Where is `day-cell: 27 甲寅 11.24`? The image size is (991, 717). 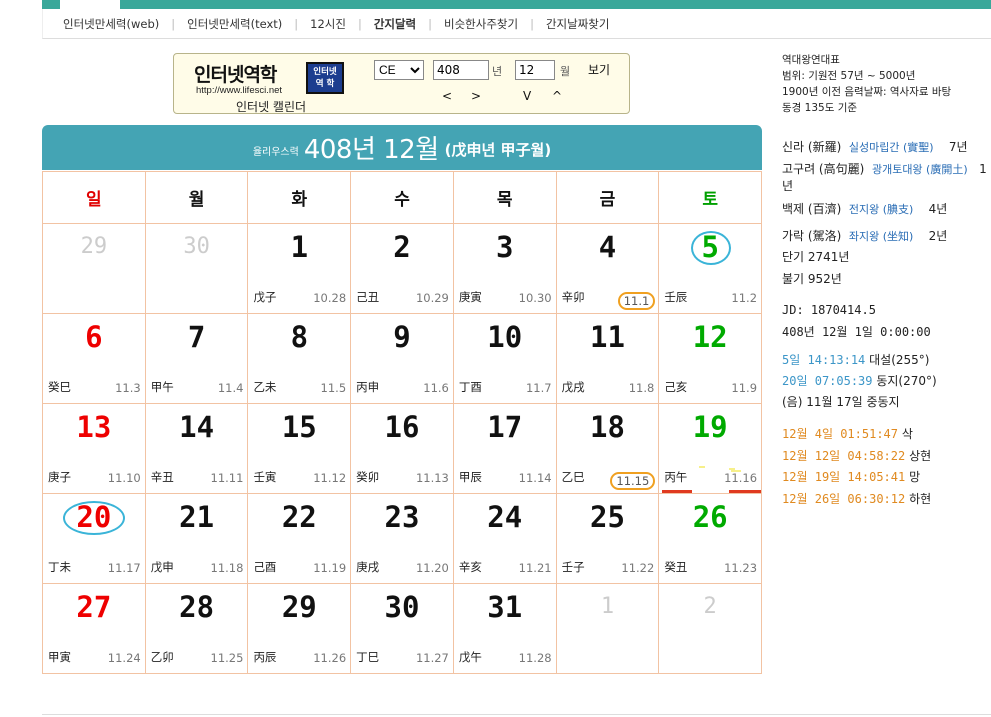
day-cell: 27 甲寅 11.24 is located at coordinates (94, 629).